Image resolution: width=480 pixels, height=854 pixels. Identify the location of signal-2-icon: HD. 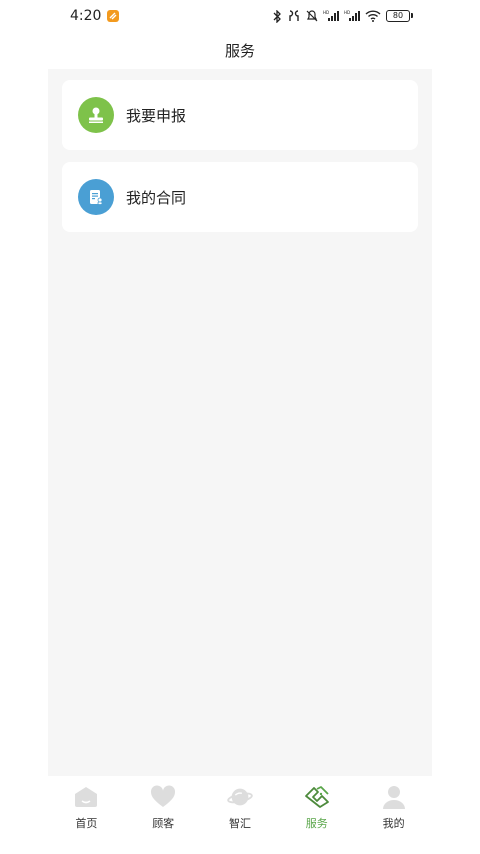
(352, 15).